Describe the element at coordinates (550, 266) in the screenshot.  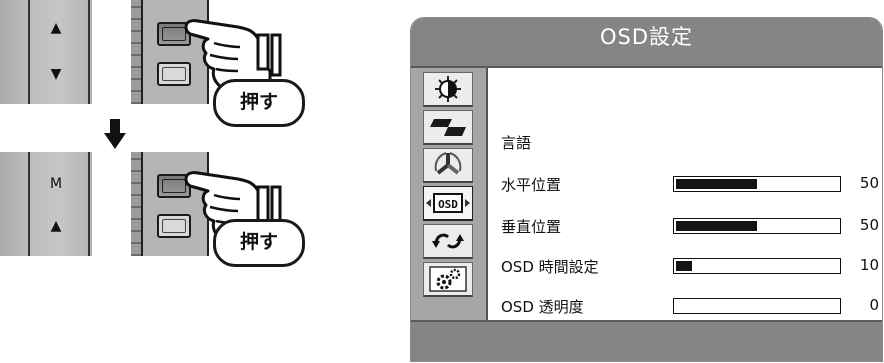
I see `row-label-osd-timeout: OSD 時間設定` at that location.